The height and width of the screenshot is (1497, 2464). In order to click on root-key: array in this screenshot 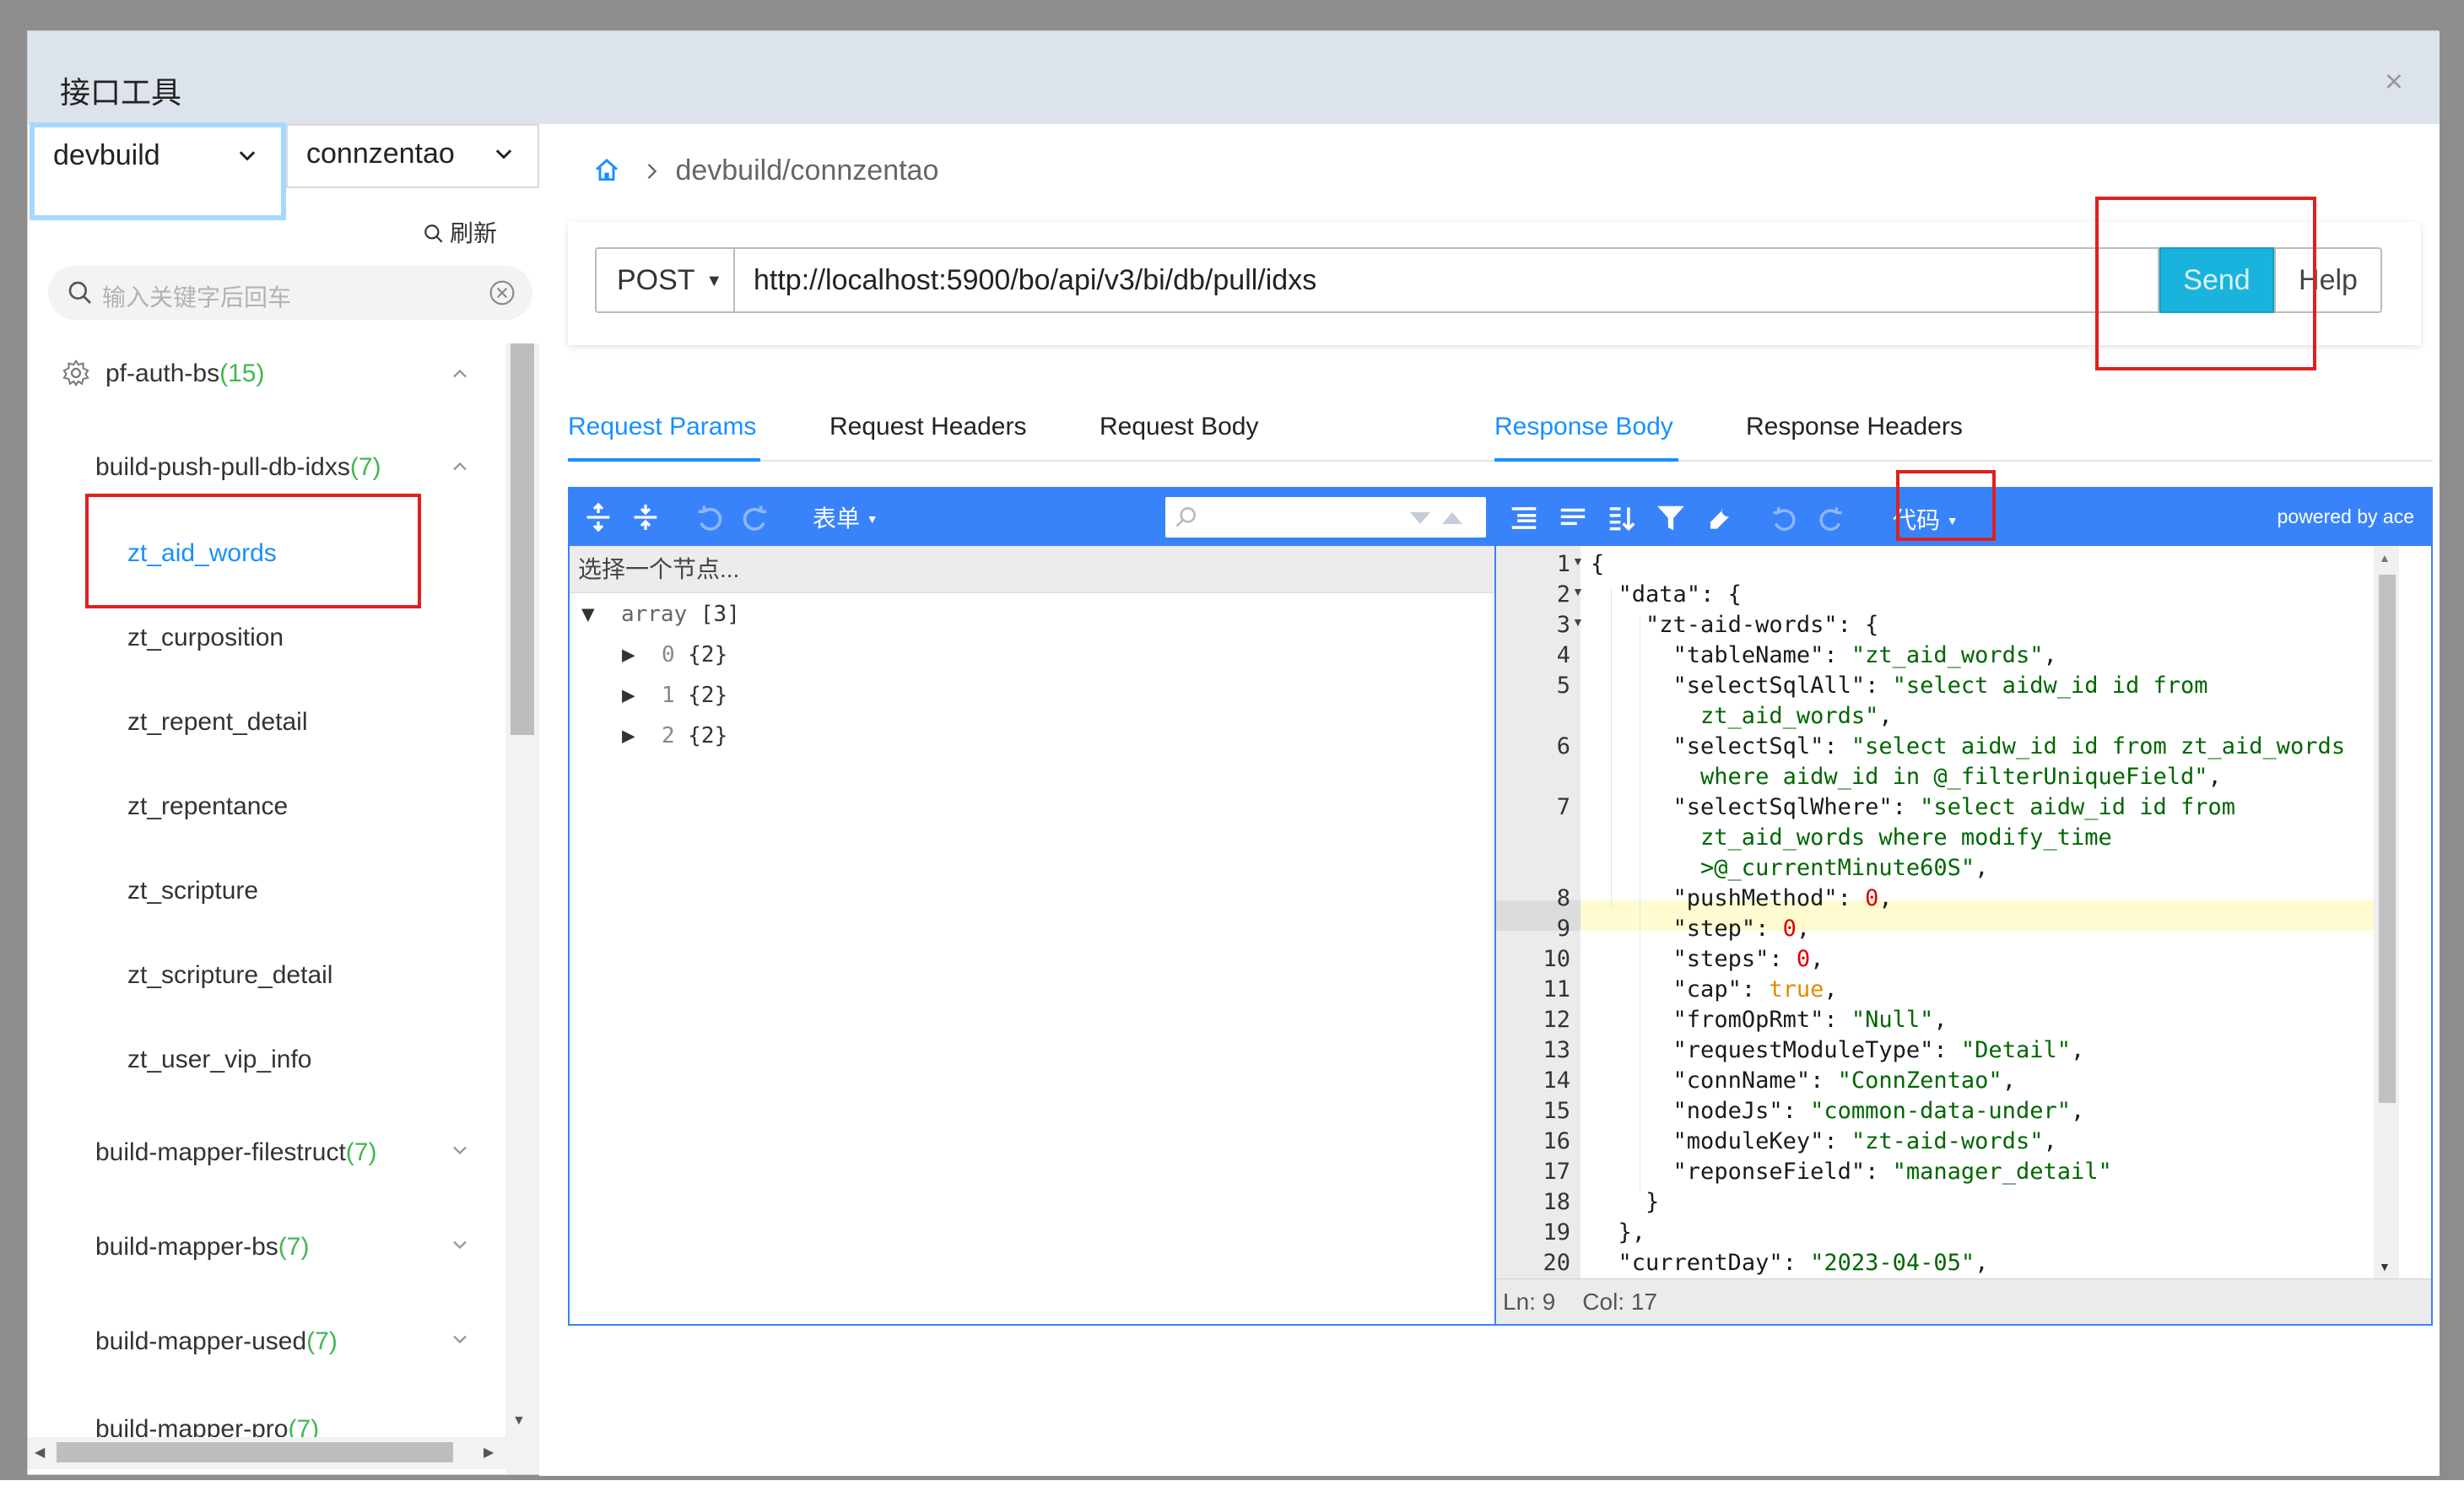, I will do `click(654, 614)`.